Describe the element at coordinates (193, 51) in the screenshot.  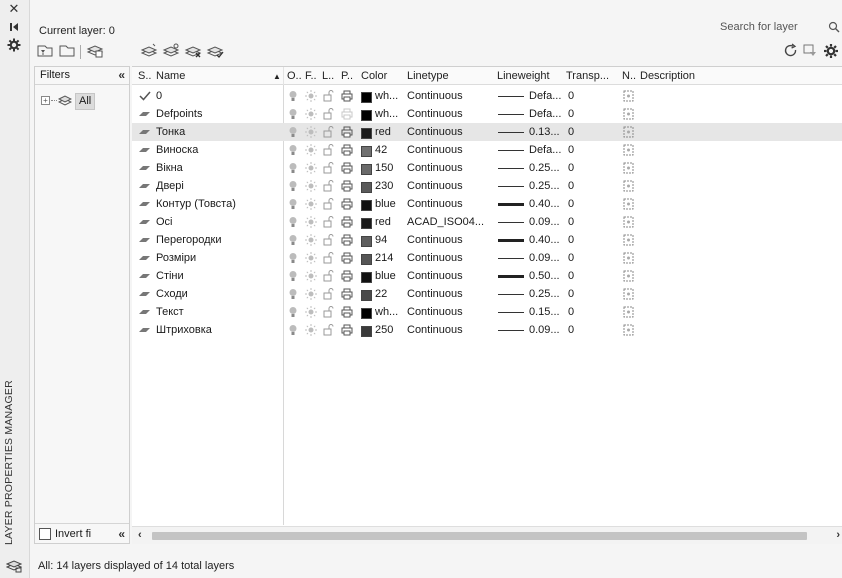
I see `delete-layer-icon` at that location.